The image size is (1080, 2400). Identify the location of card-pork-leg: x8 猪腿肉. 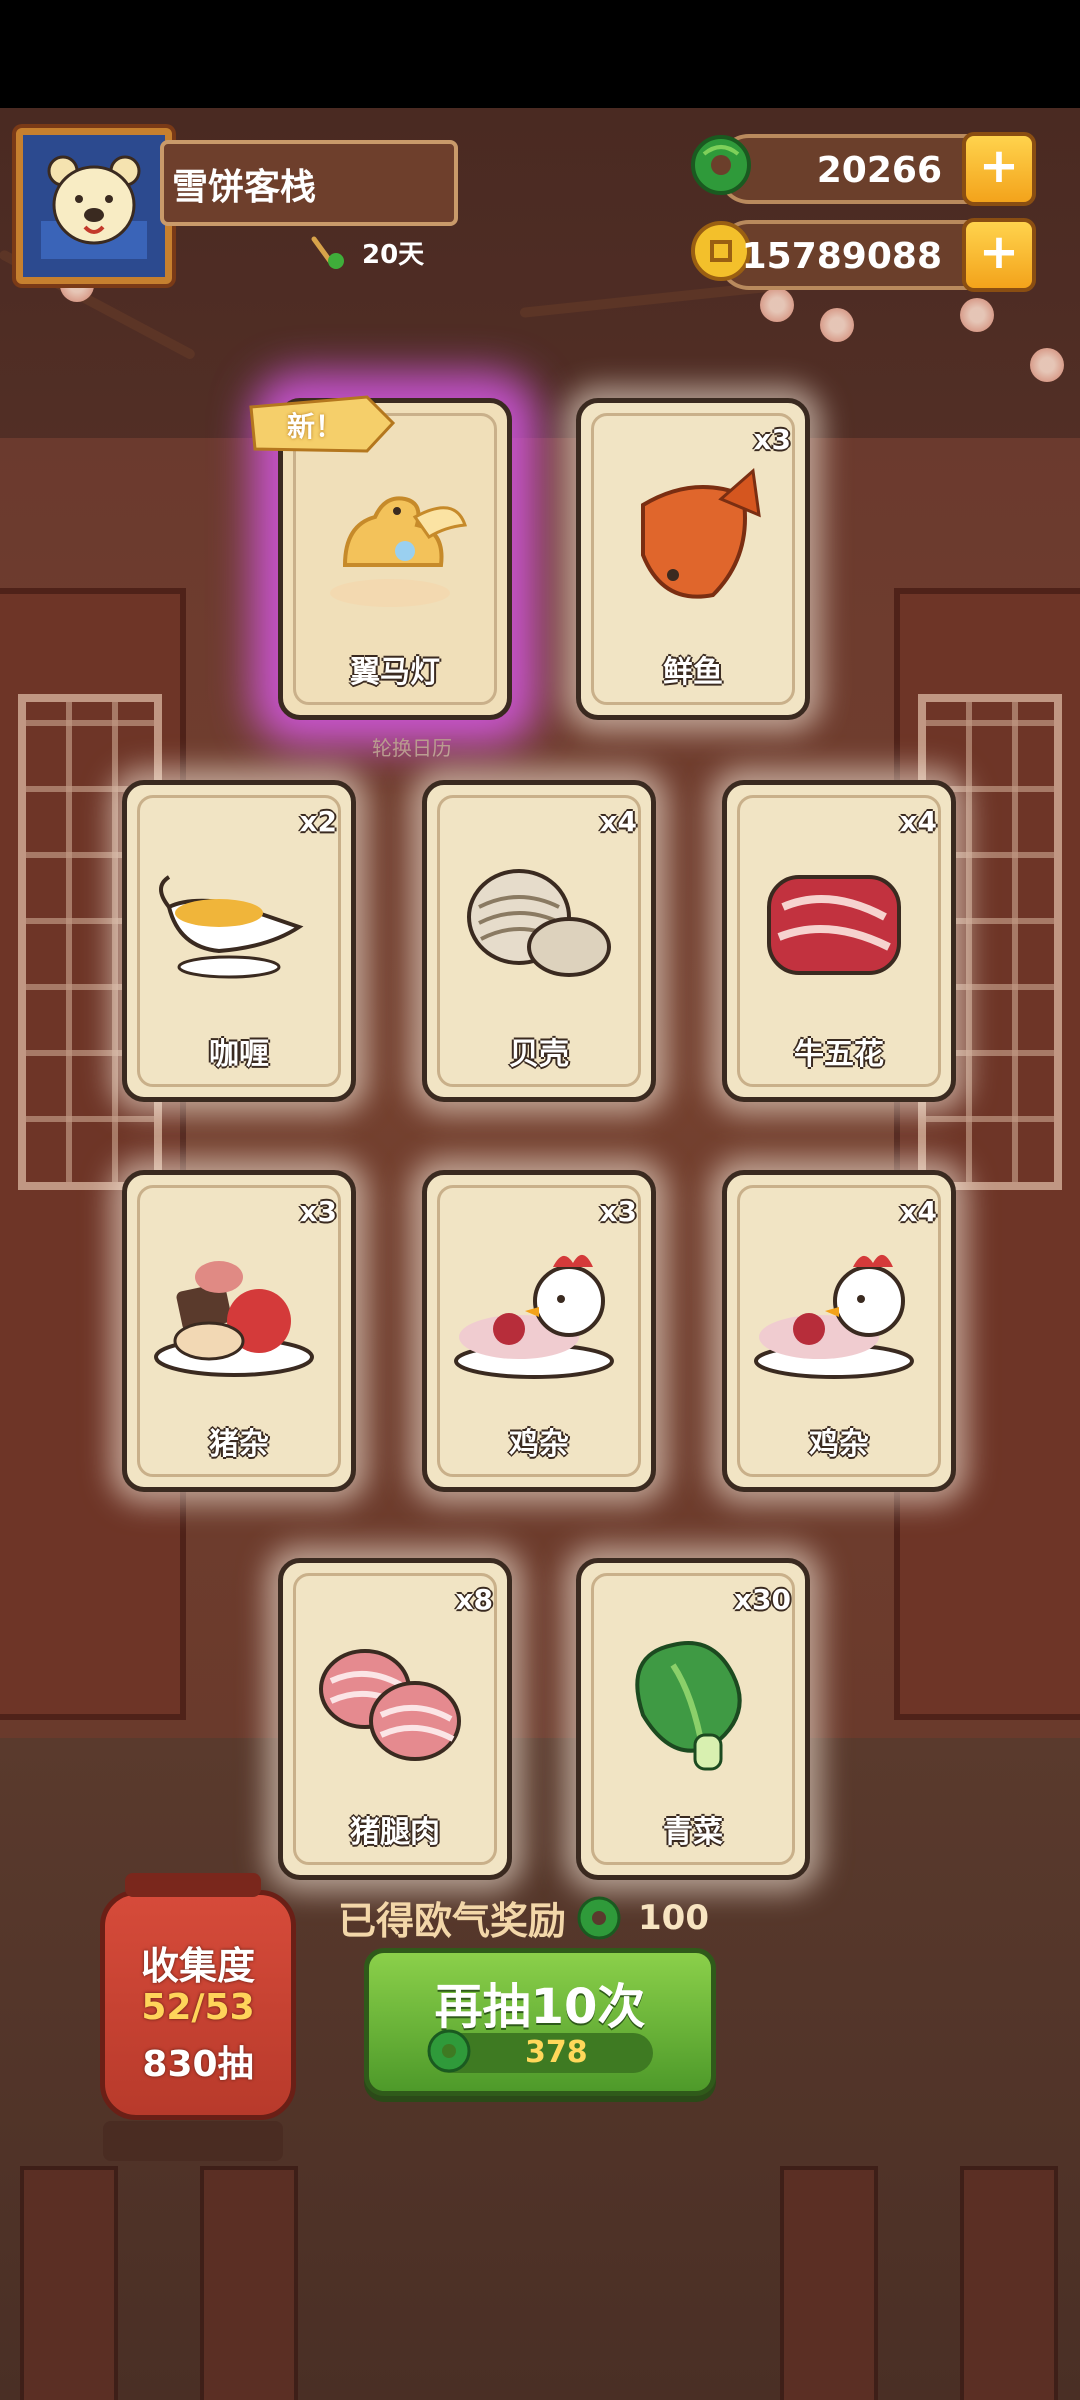
(395, 1719).